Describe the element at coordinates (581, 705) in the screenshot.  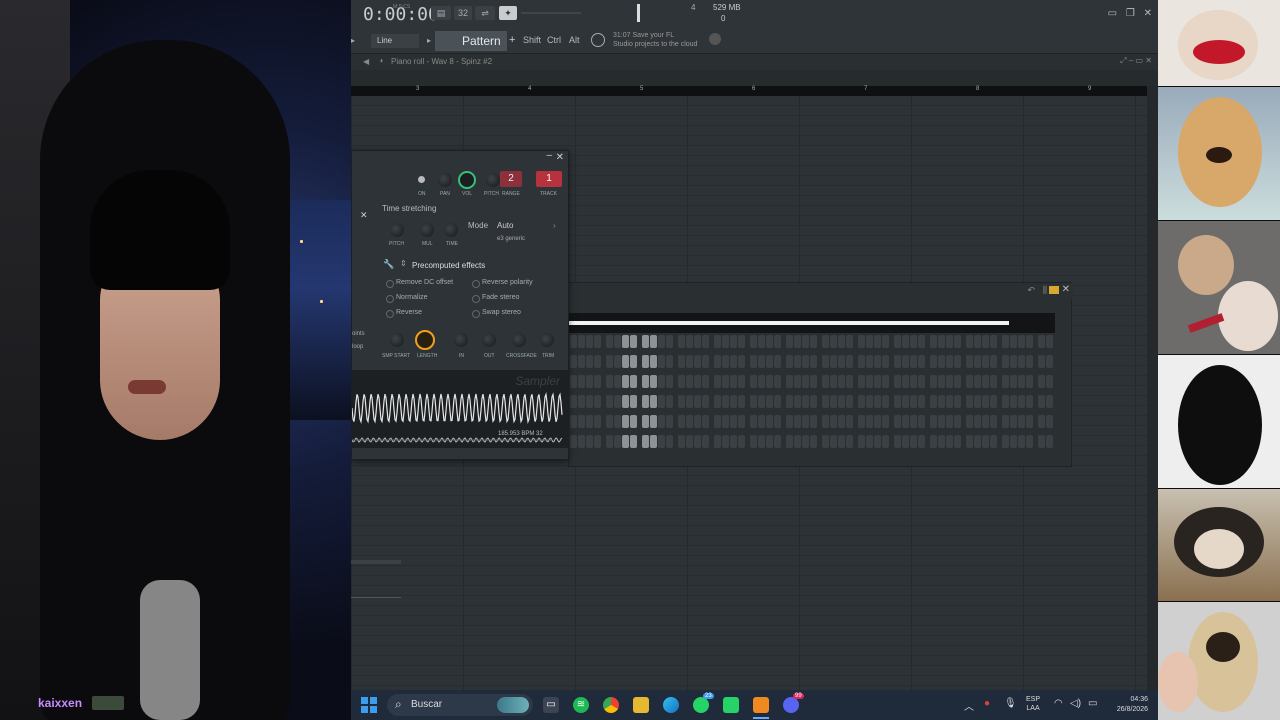
I see `spotify-icon: ≋` at that location.